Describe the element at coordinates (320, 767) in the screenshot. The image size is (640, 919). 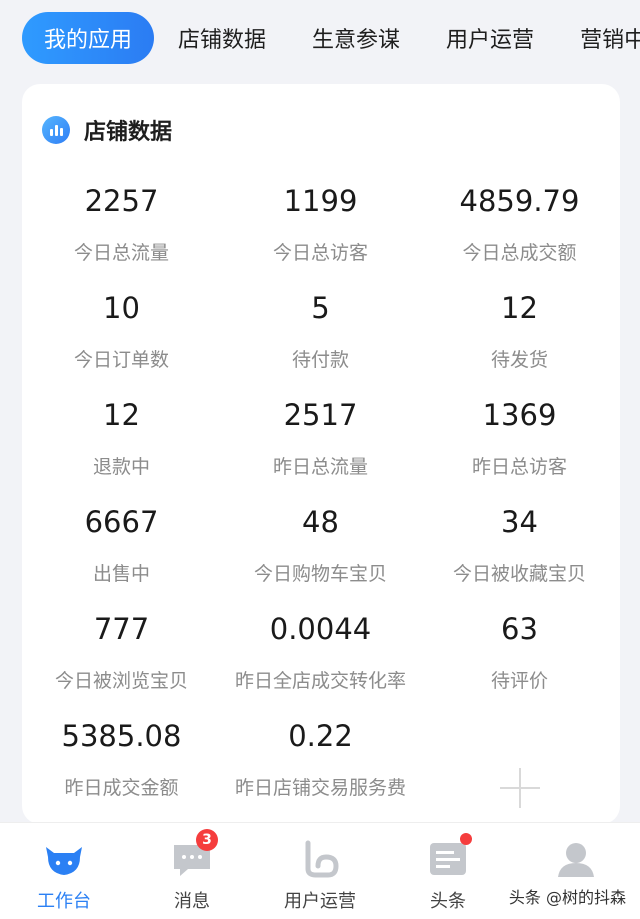
I see `metric-cell: 0.22 昨日店铺交易服务费` at that location.